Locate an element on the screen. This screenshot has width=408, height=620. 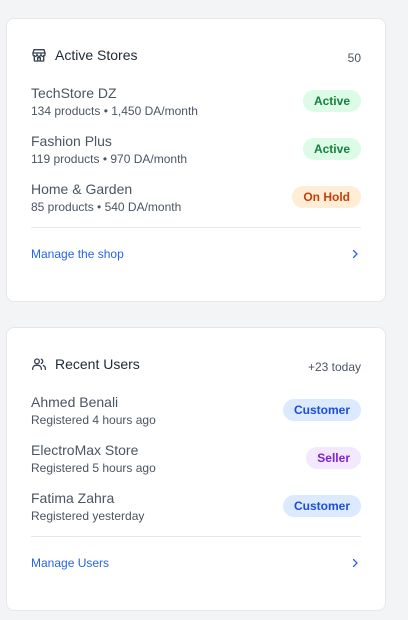
active-stores-title-group: Active Stores is located at coordinates (84, 55).